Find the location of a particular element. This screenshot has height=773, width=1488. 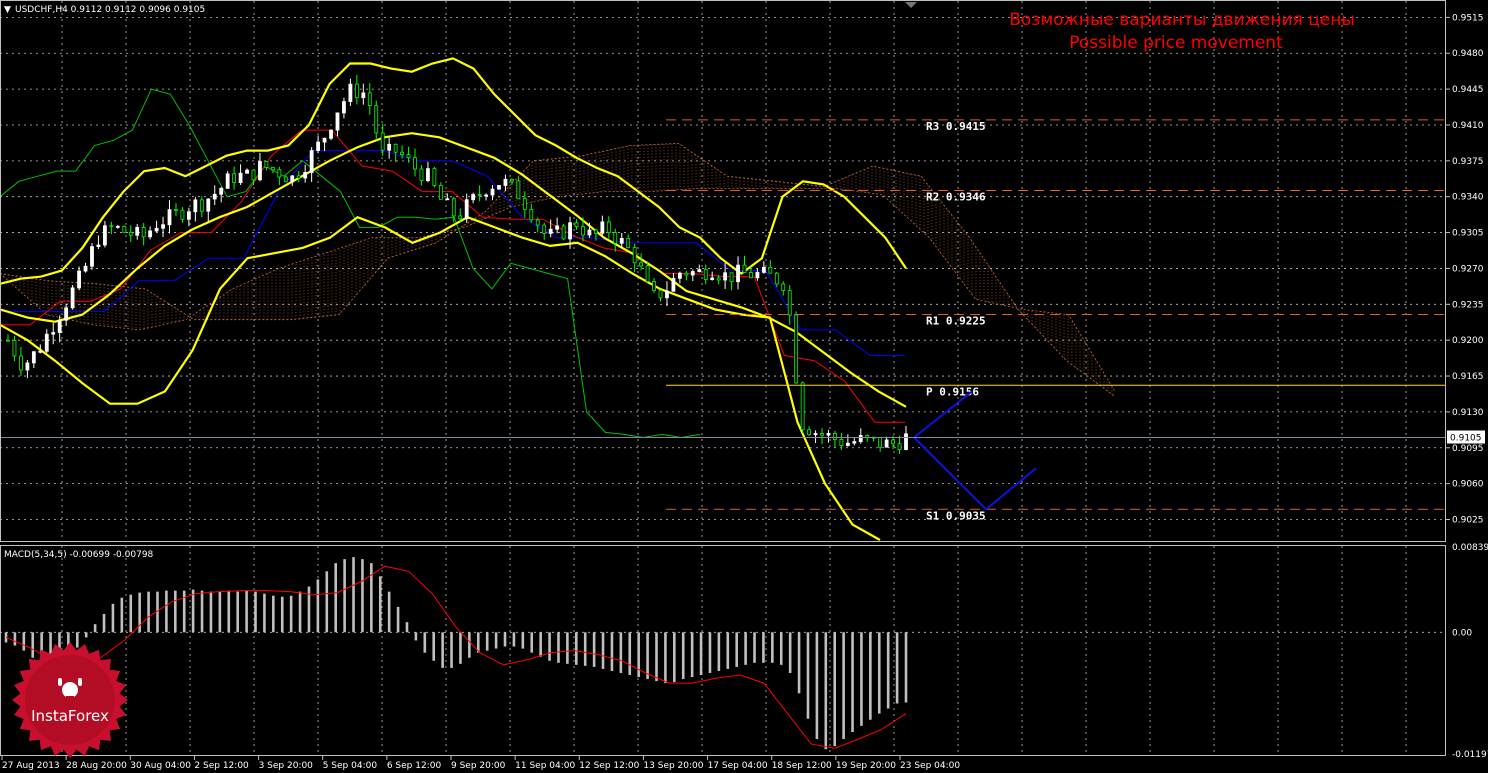

time-axis-label: 13 Sep 20:00 is located at coordinates (673, 766).